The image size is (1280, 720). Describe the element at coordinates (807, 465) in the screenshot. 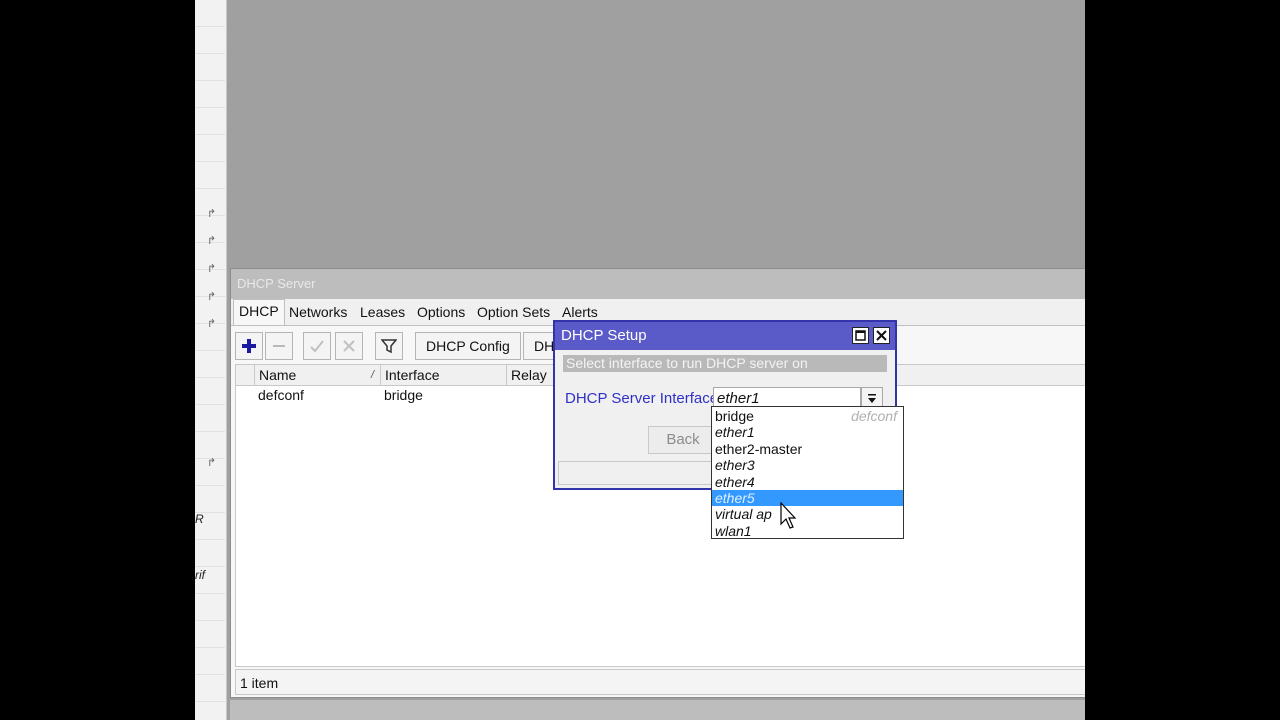

I see `dropdown-option-ether3: ether3` at that location.